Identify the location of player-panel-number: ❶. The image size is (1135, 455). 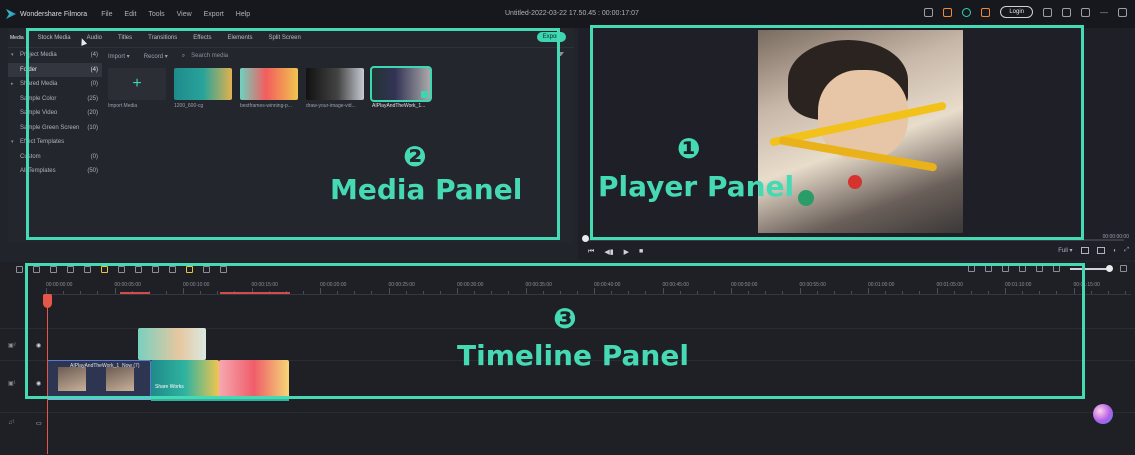
(689, 148).